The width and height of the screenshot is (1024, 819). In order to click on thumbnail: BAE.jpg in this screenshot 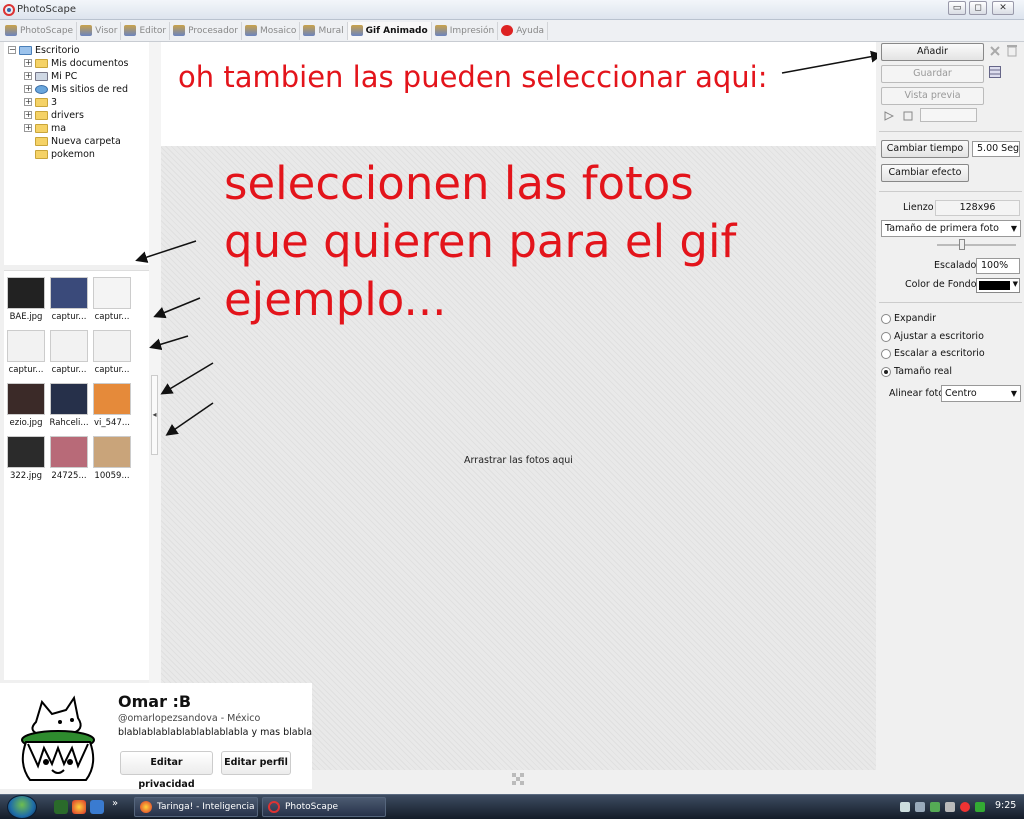, I will do `click(26, 302)`.